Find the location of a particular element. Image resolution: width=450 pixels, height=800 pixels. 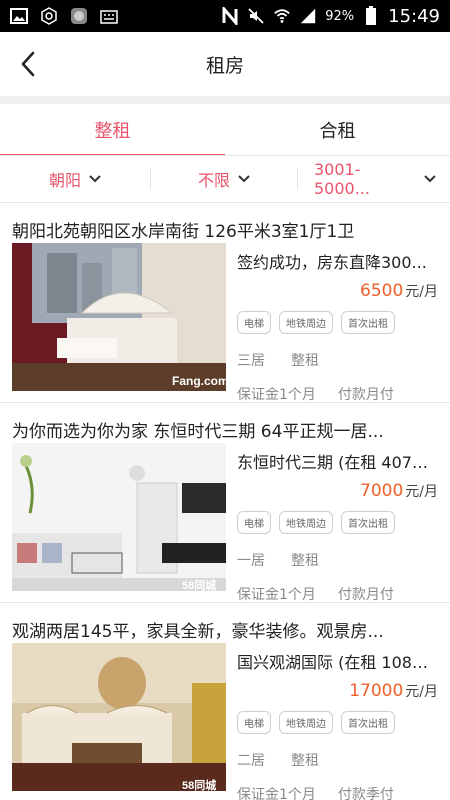

divider is located at coordinates (225, 100).